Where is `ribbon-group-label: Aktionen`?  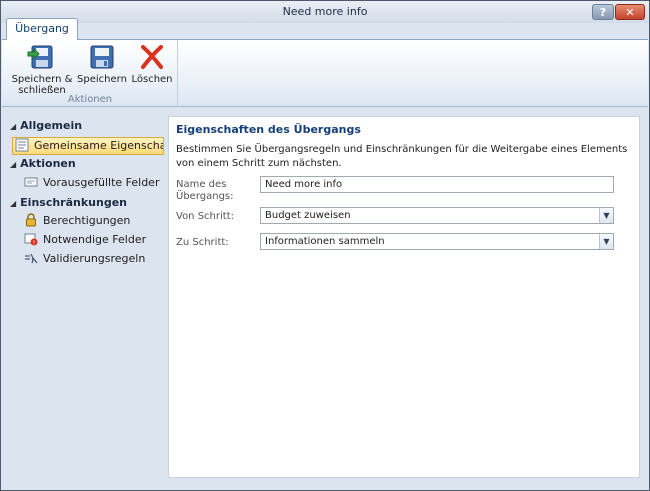 ribbon-group-label: Aktionen is located at coordinates (90, 99).